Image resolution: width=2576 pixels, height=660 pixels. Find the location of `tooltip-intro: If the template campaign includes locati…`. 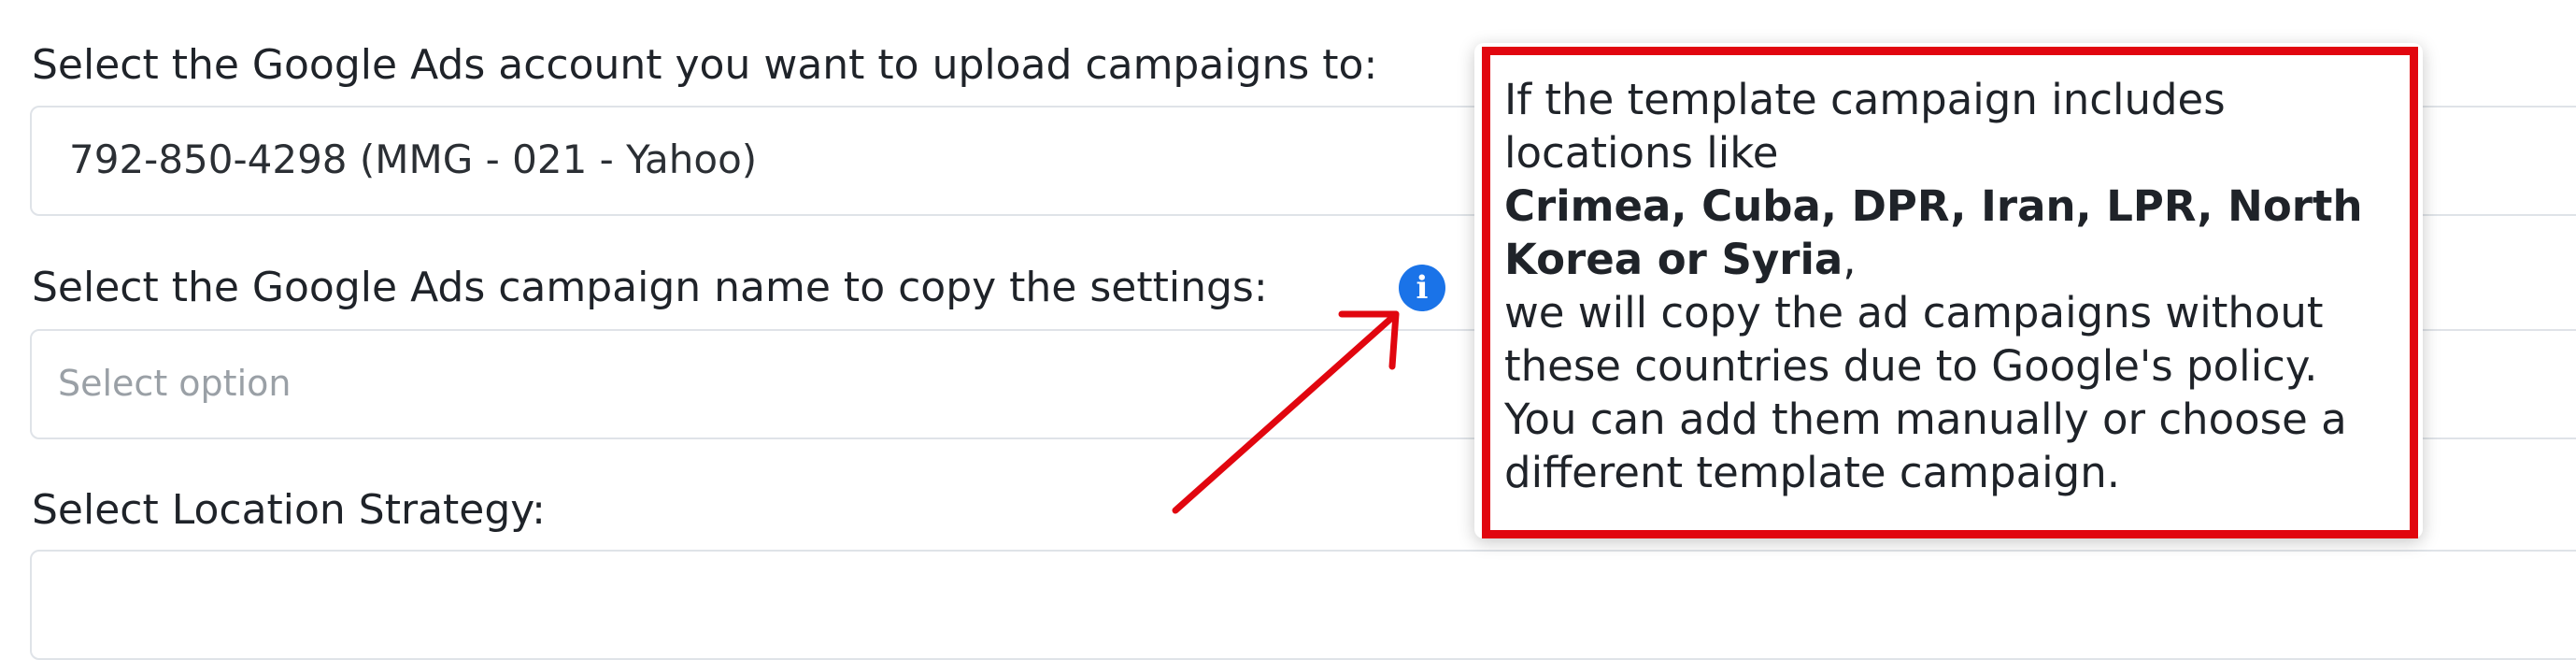

tooltip-intro: If the template campaign includes locati… is located at coordinates (1865, 126).